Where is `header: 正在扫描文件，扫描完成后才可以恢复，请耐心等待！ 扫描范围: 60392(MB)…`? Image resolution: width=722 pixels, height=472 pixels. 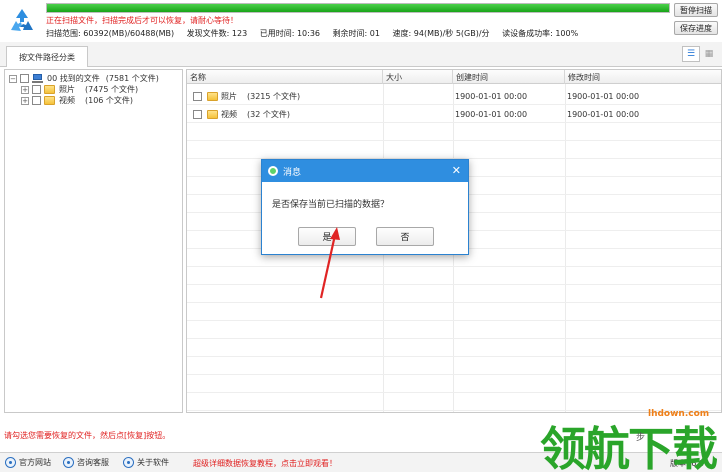 header: 正在扫描文件，扫描完成后才可以恢复，请耐心等待！ 扫描范围: 60392(MB)… is located at coordinates (361, 20).